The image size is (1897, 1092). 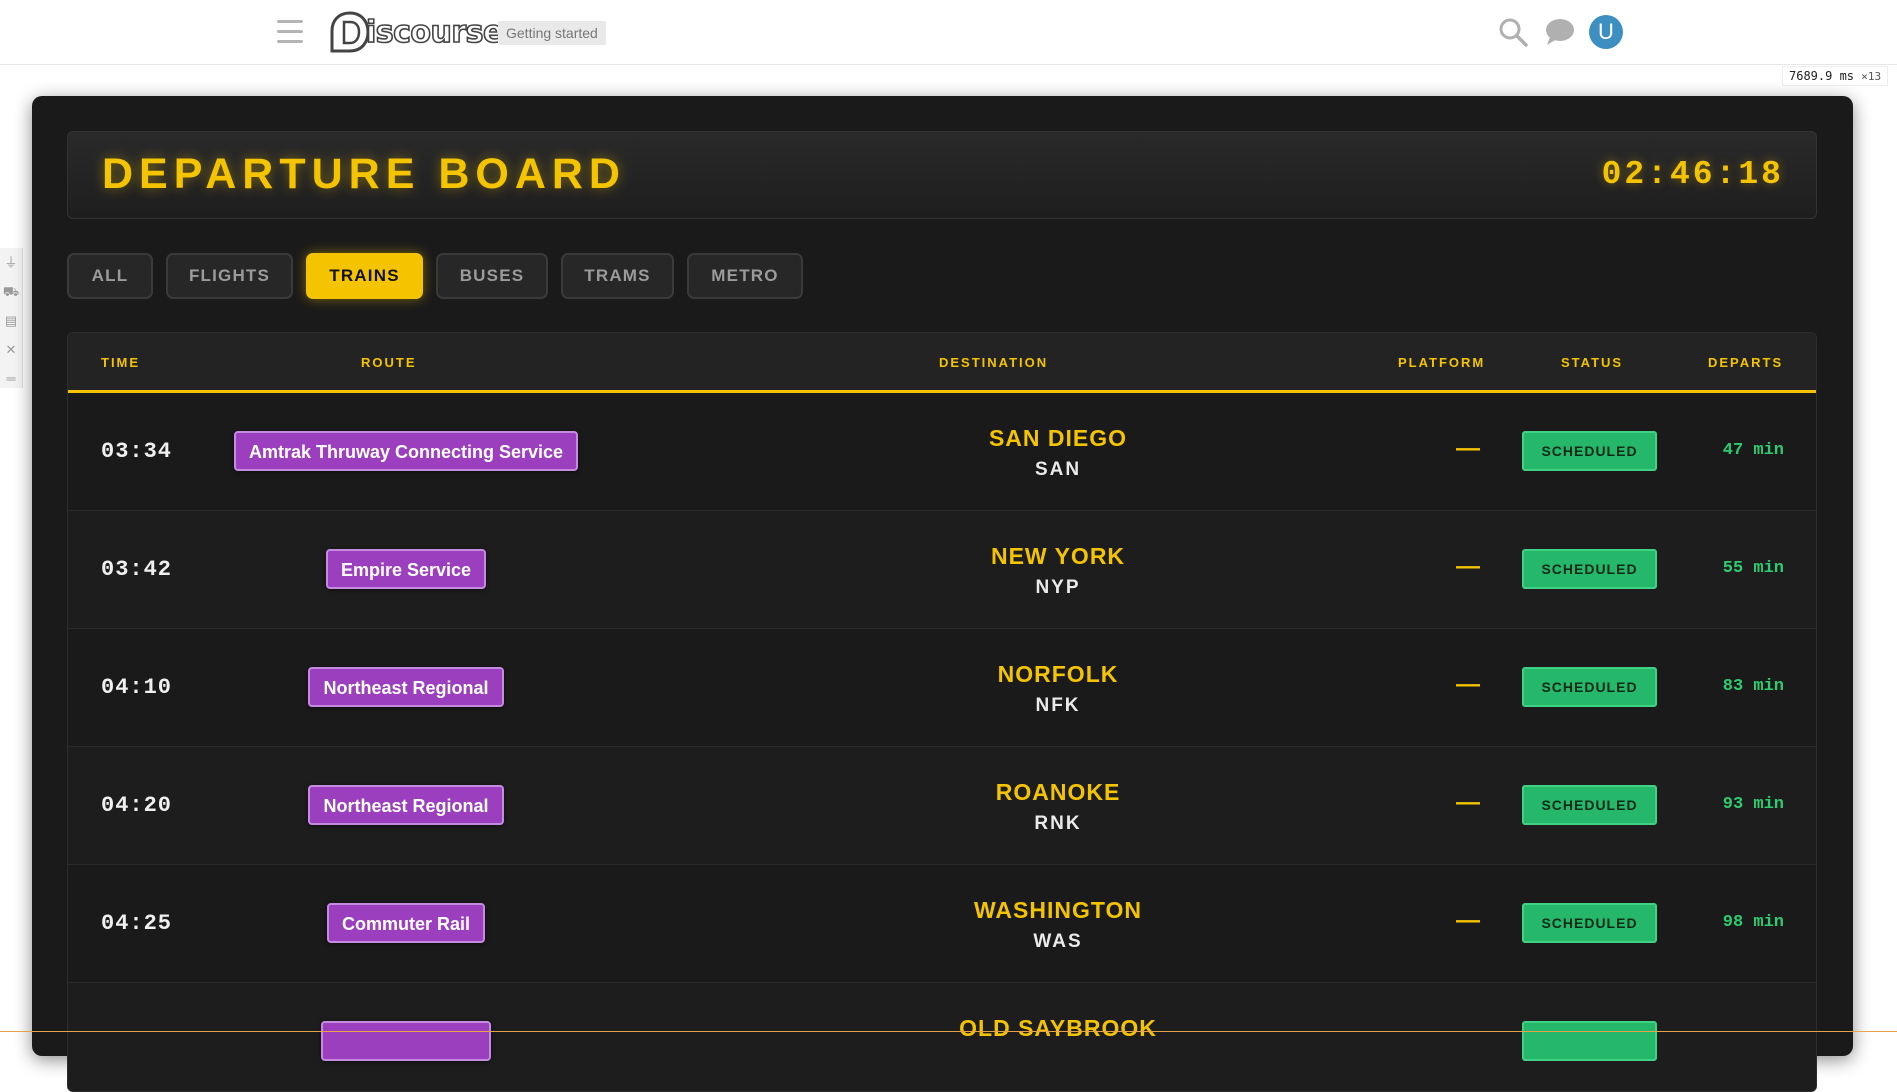 I want to click on row-departs: 83 min, so click(x=1753, y=686).